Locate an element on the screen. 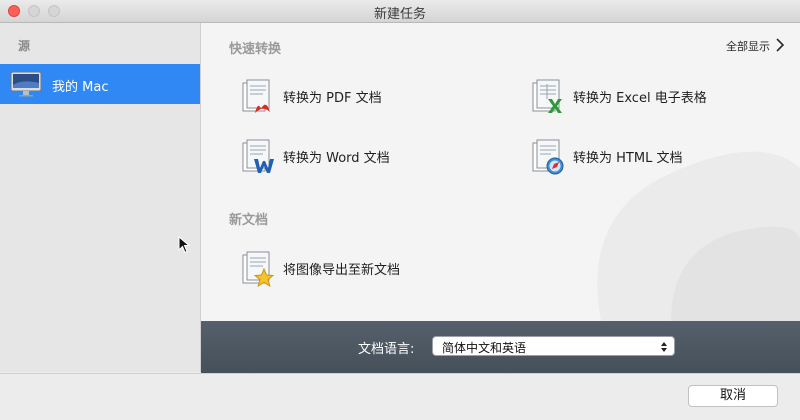  sidebar-header: 源 is located at coordinates (24, 46).